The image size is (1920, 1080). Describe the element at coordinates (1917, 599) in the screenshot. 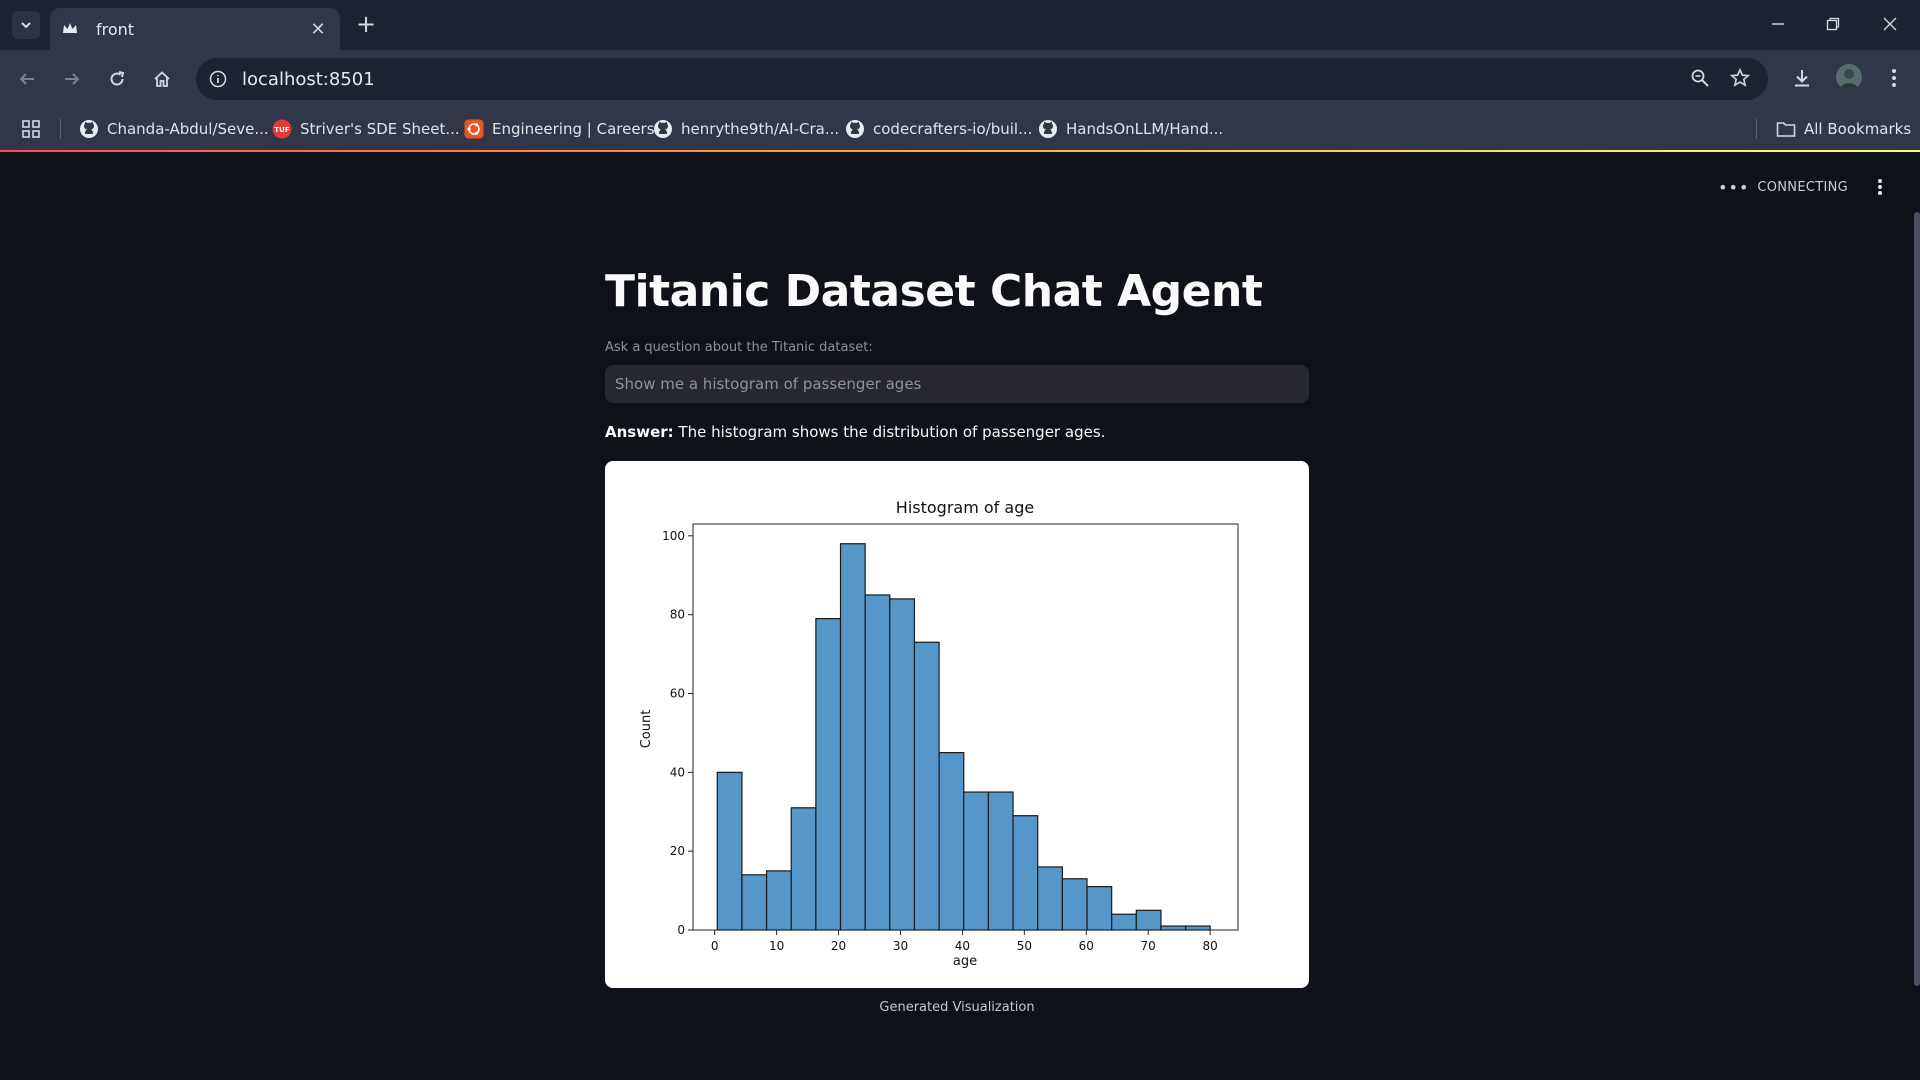

I see `page-scrollbar` at that location.